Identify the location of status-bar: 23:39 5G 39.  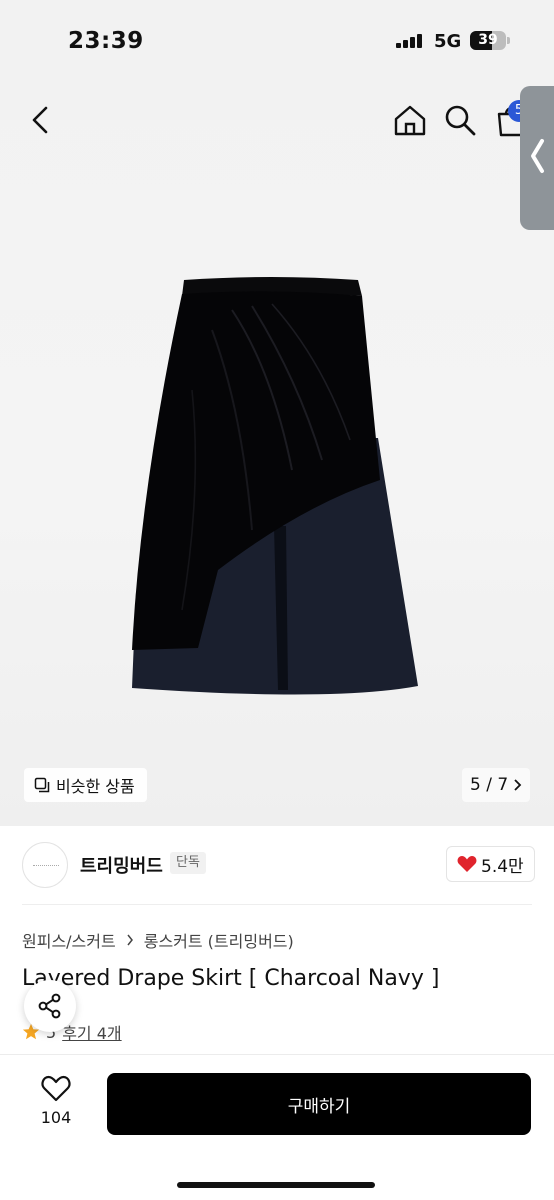
(277, 42).